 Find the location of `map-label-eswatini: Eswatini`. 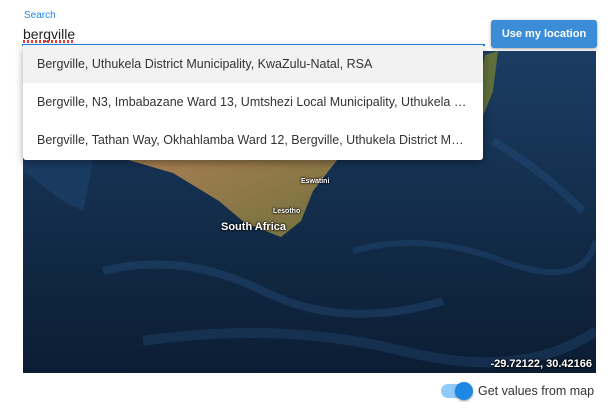

map-label-eswatini: Eswatini is located at coordinates (315, 181).